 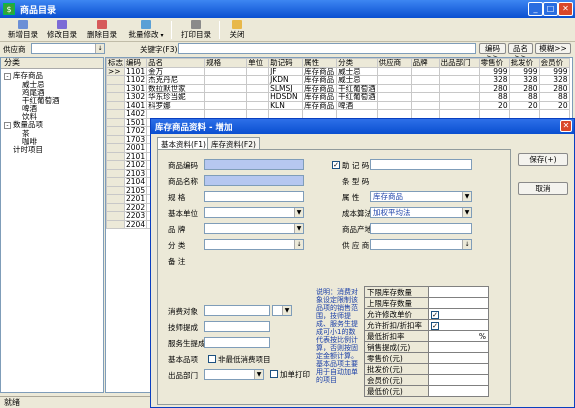 I want to click on add-print-checkbox, so click(x=274, y=374).